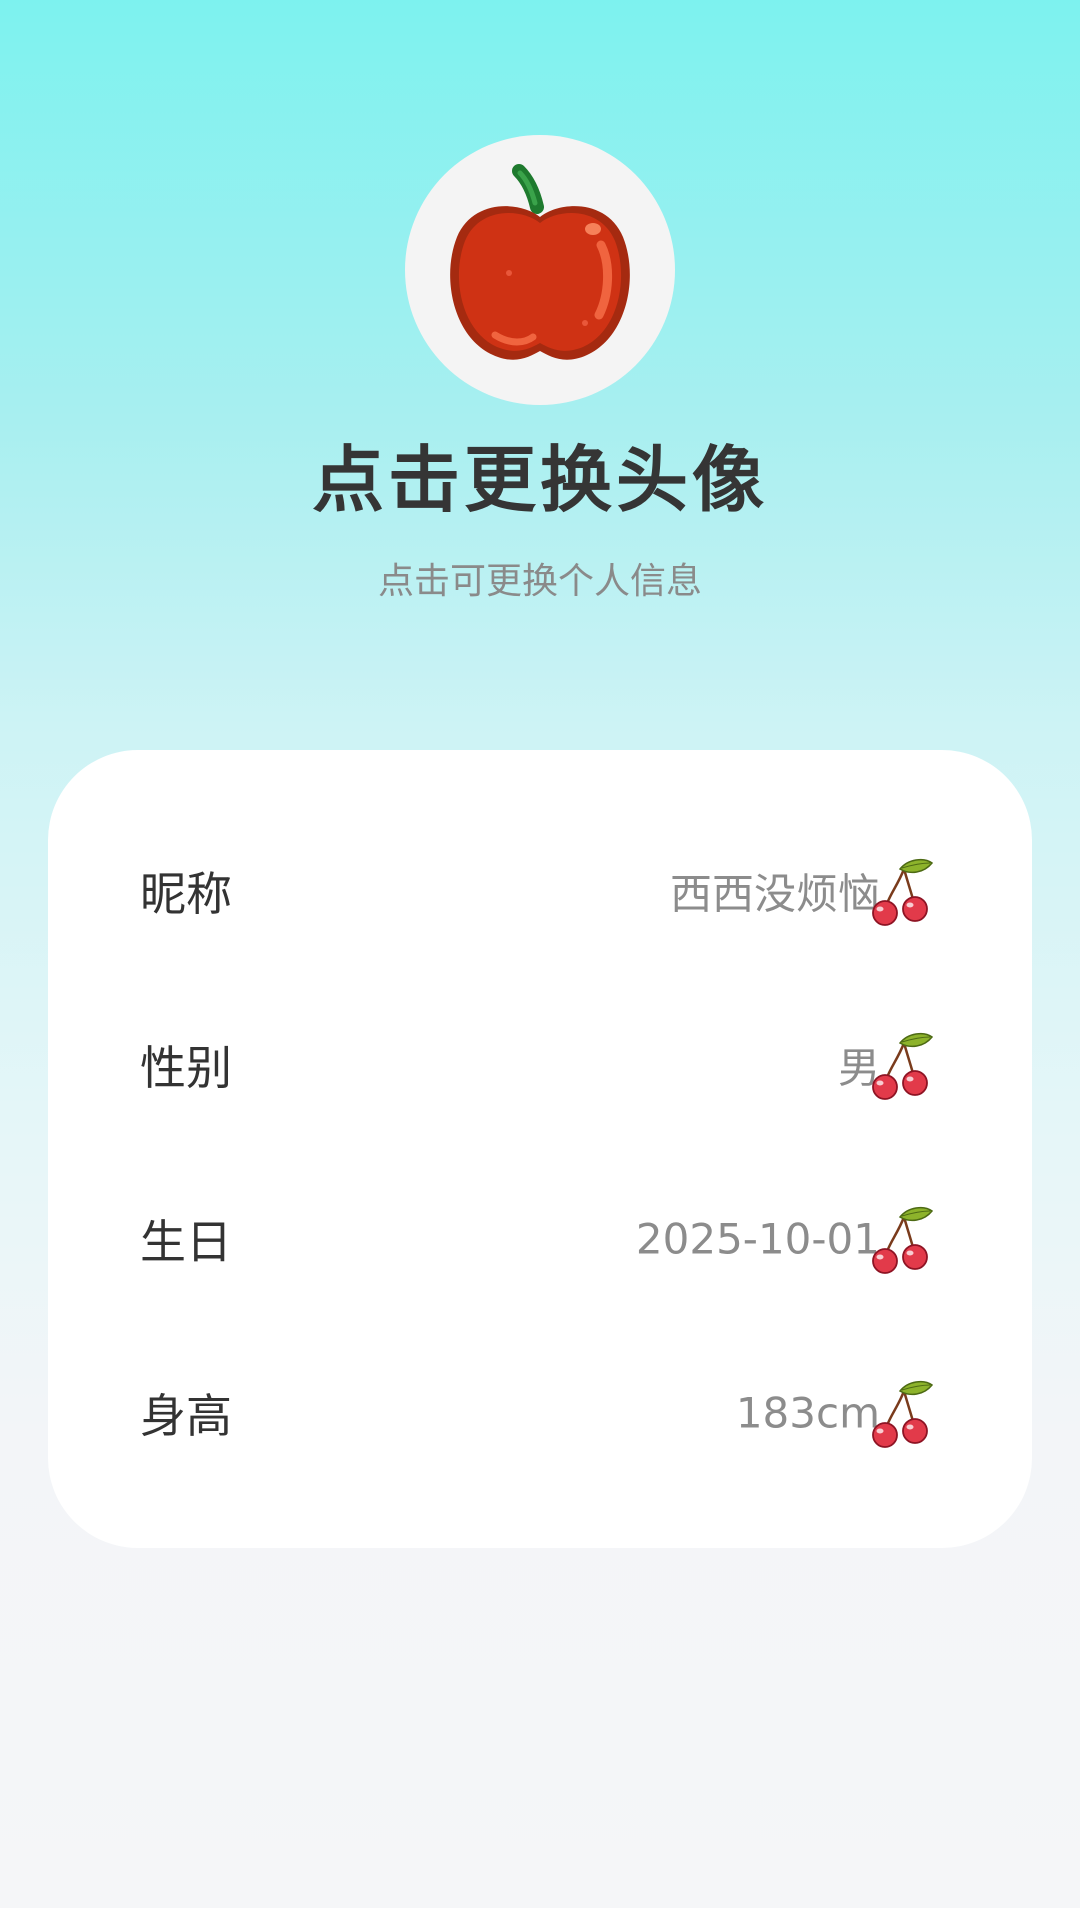 The height and width of the screenshot is (1908, 1080). Describe the element at coordinates (807, 1413) in the screenshot. I see `height-value: 183cm` at that location.